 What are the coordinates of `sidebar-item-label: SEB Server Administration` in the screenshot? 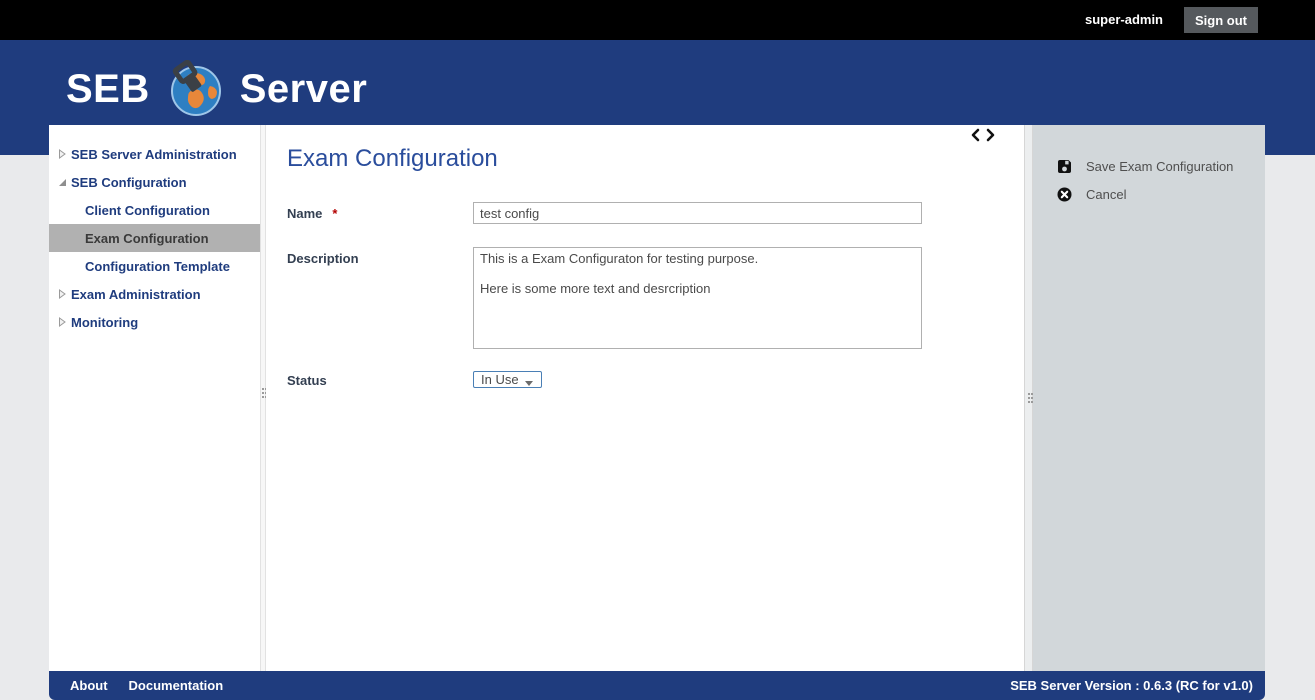 It's located at (154, 154).